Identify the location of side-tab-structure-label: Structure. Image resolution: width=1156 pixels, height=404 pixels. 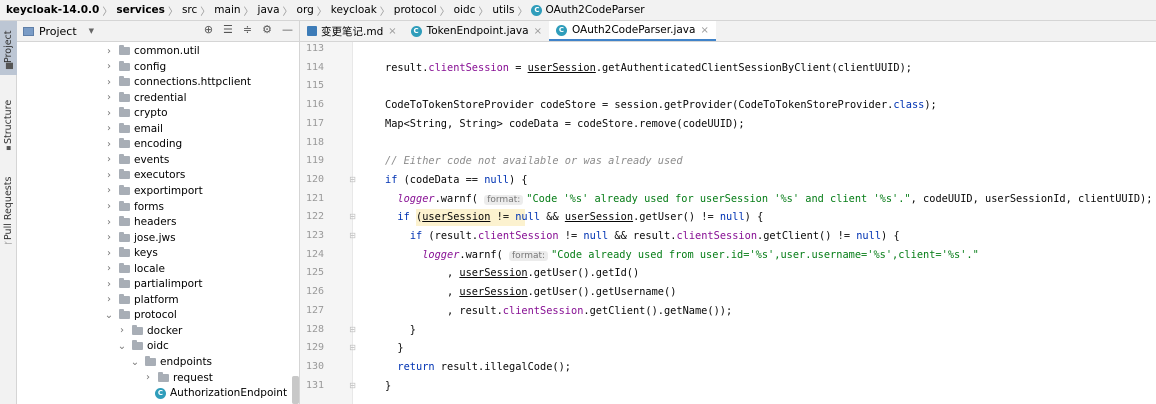
(8, 121).